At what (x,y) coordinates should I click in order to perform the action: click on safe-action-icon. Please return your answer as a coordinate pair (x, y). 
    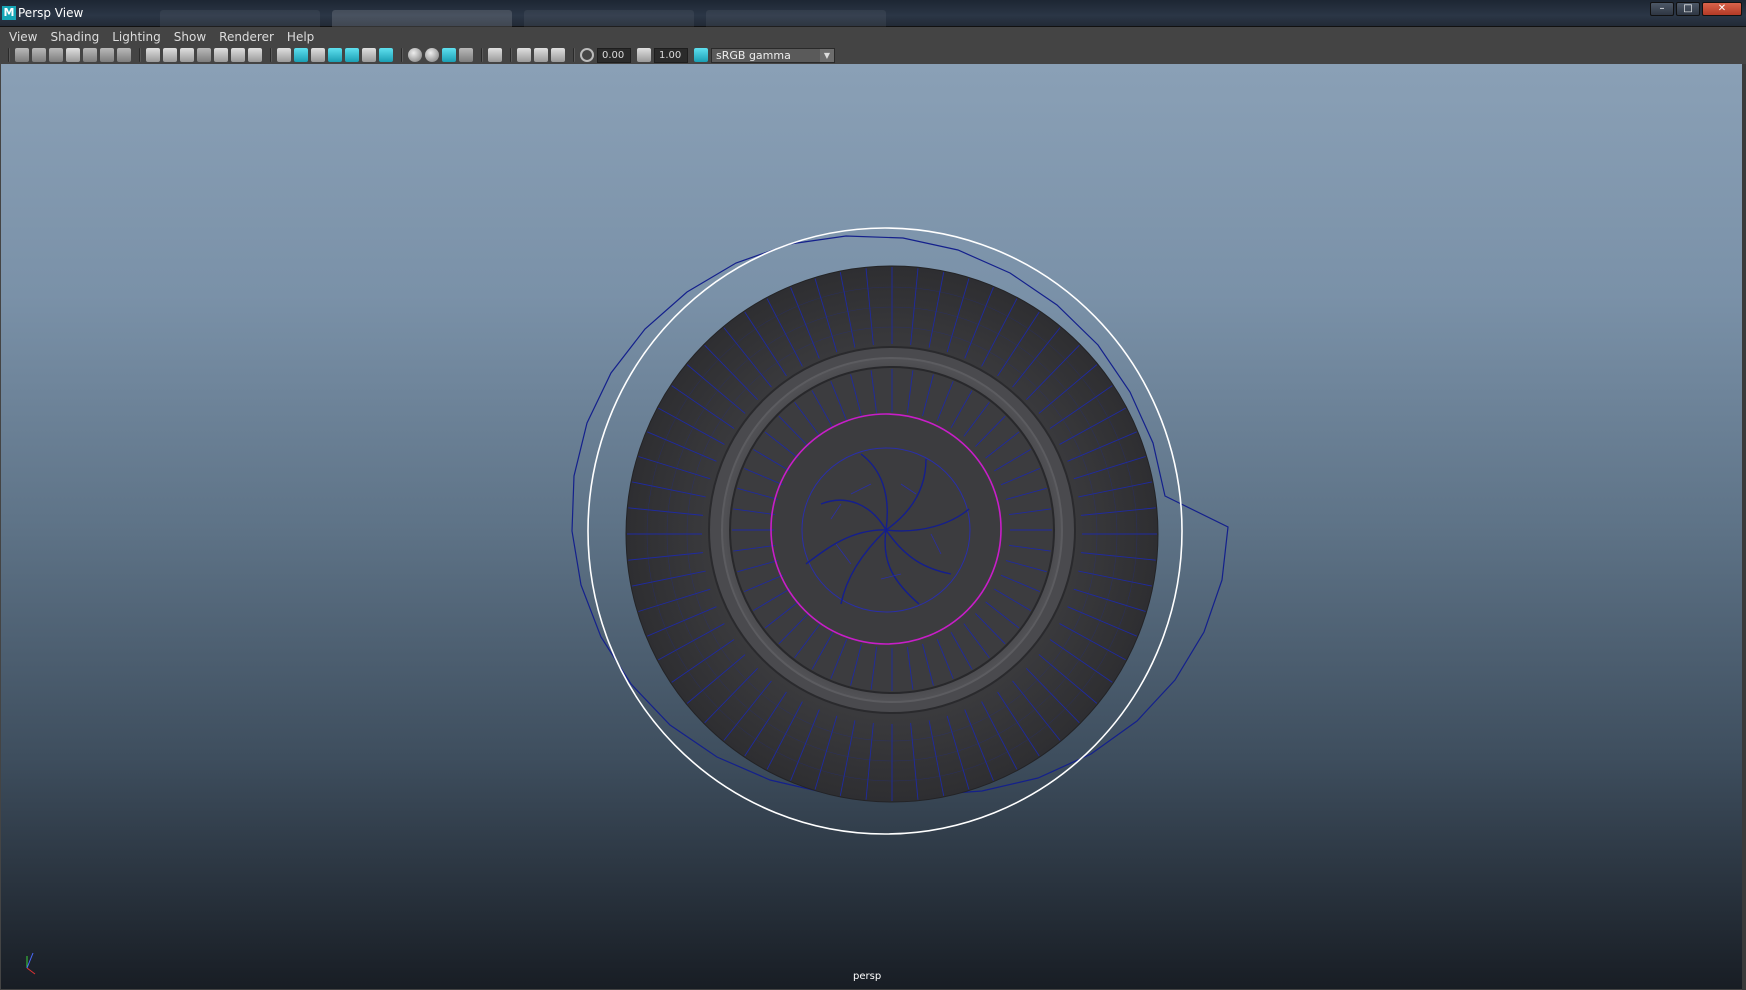
    Looking at the image, I should click on (238, 55).